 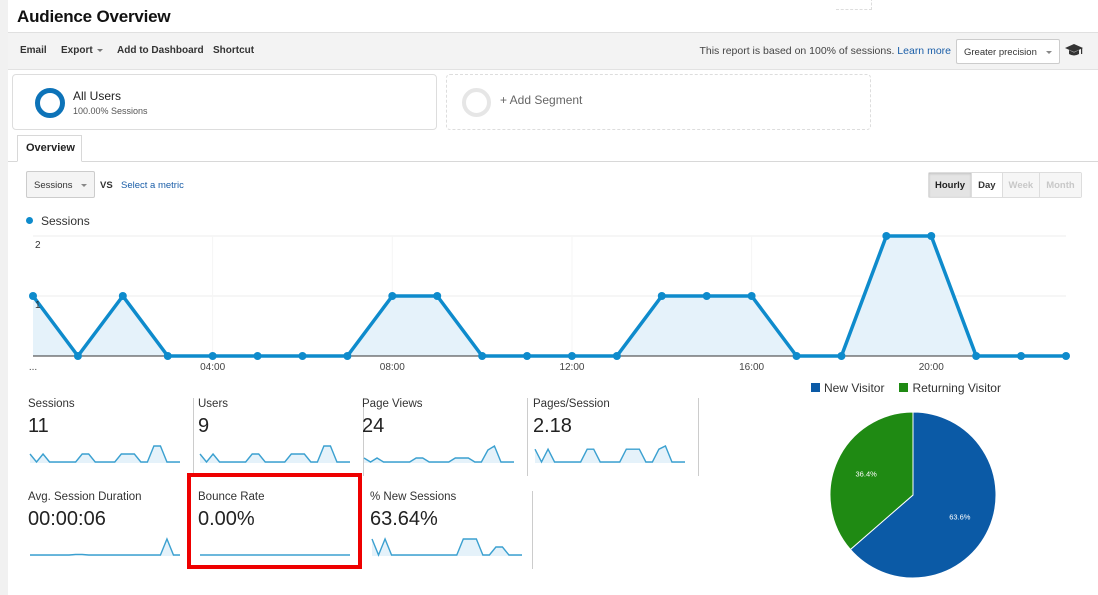 What do you see at coordinates (615, 437) in the screenshot?
I see `metric-tile-pages-session: Pages/Session 2.18` at bounding box center [615, 437].